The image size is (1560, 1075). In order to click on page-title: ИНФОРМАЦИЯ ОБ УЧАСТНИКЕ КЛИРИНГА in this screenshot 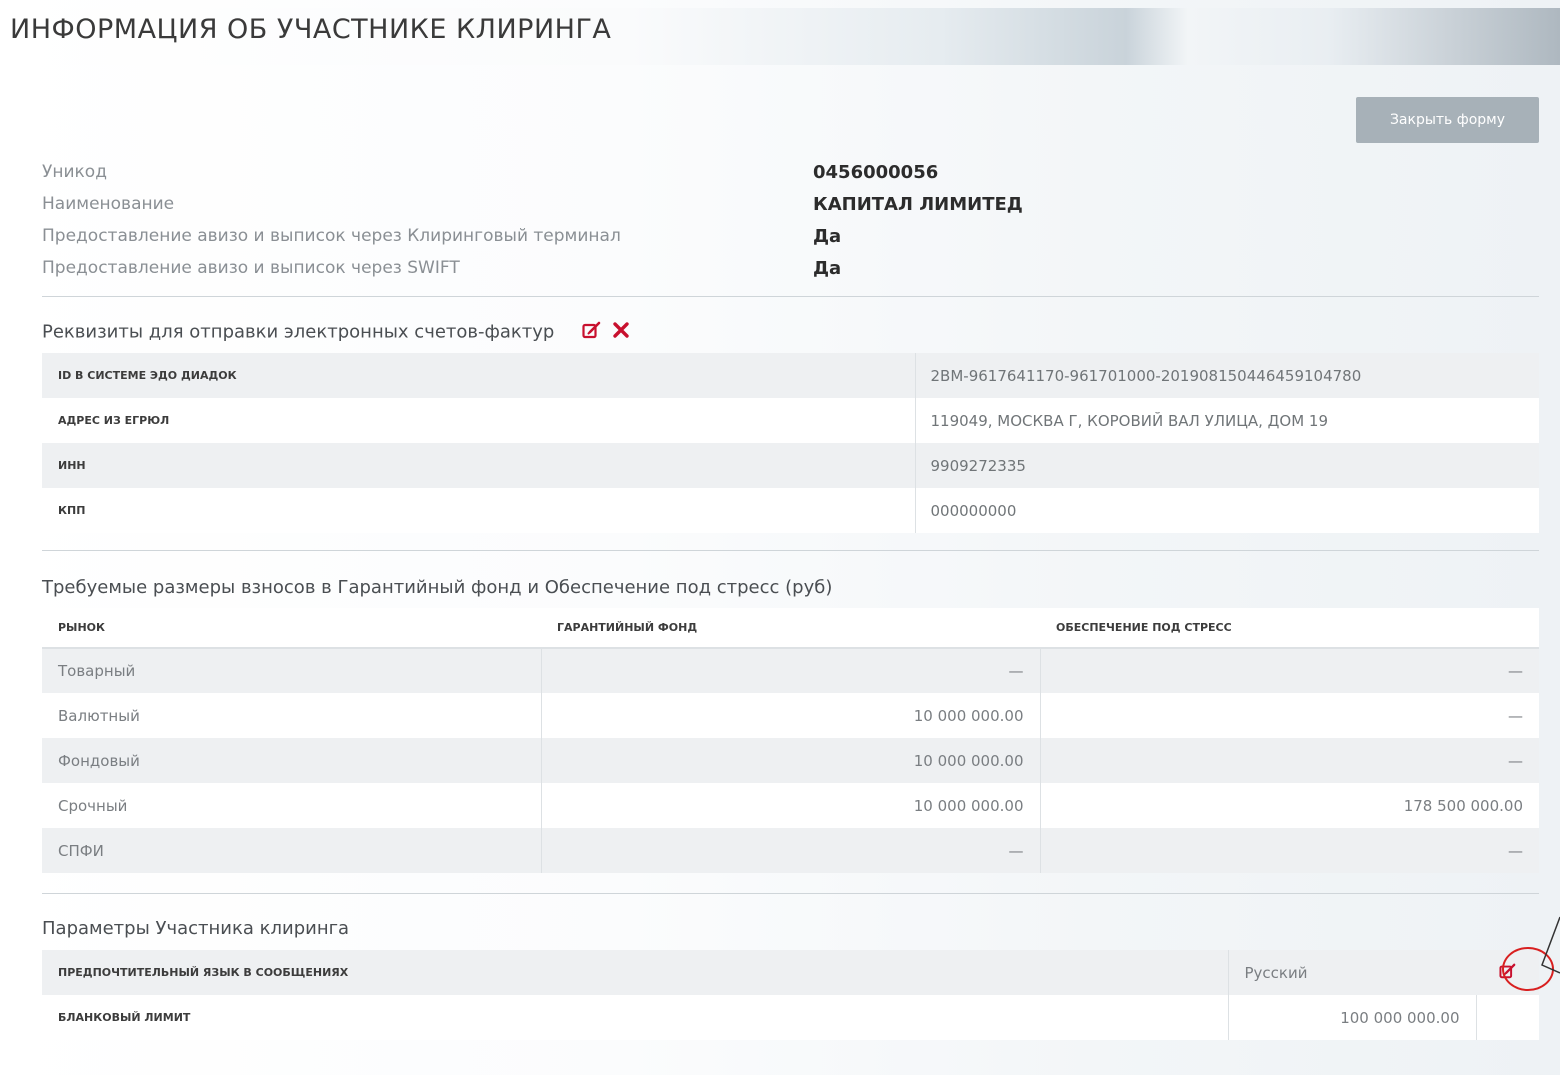, I will do `click(311, 29)`.